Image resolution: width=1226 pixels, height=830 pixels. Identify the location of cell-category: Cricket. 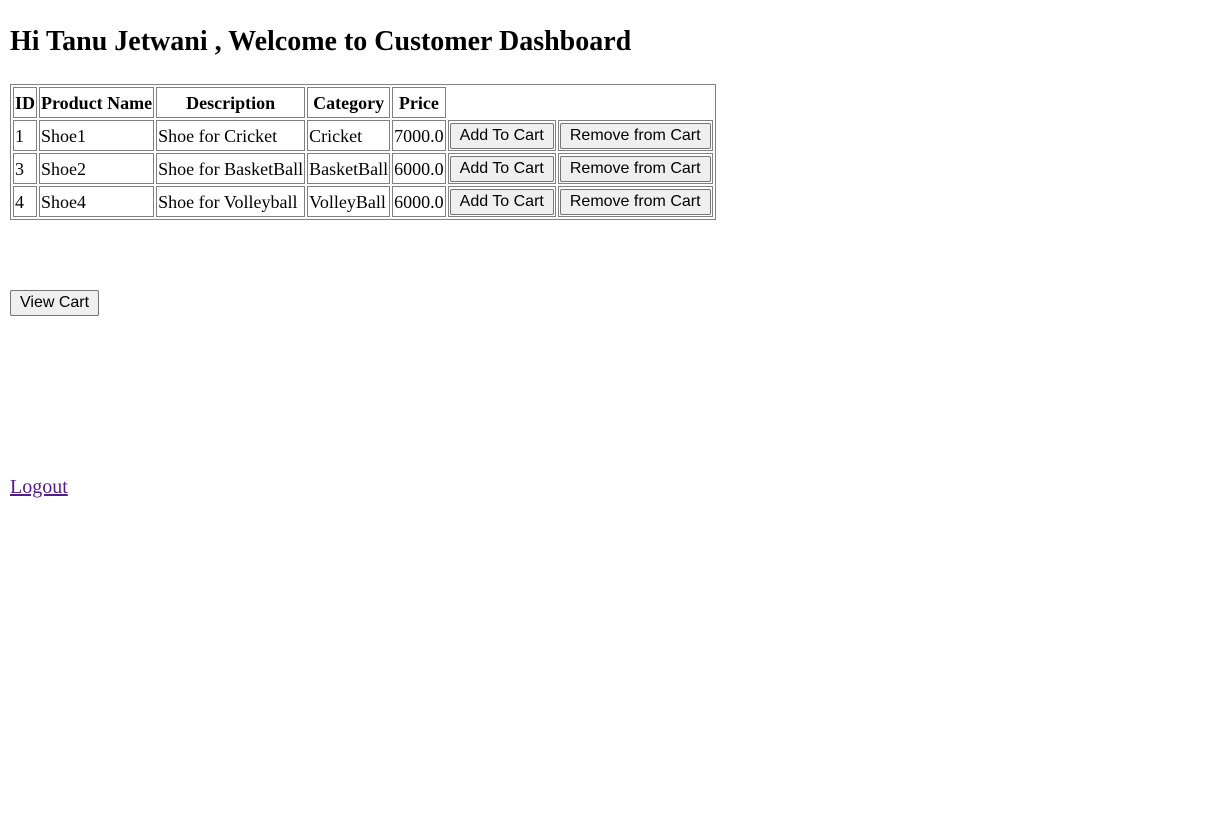
(349, 135).